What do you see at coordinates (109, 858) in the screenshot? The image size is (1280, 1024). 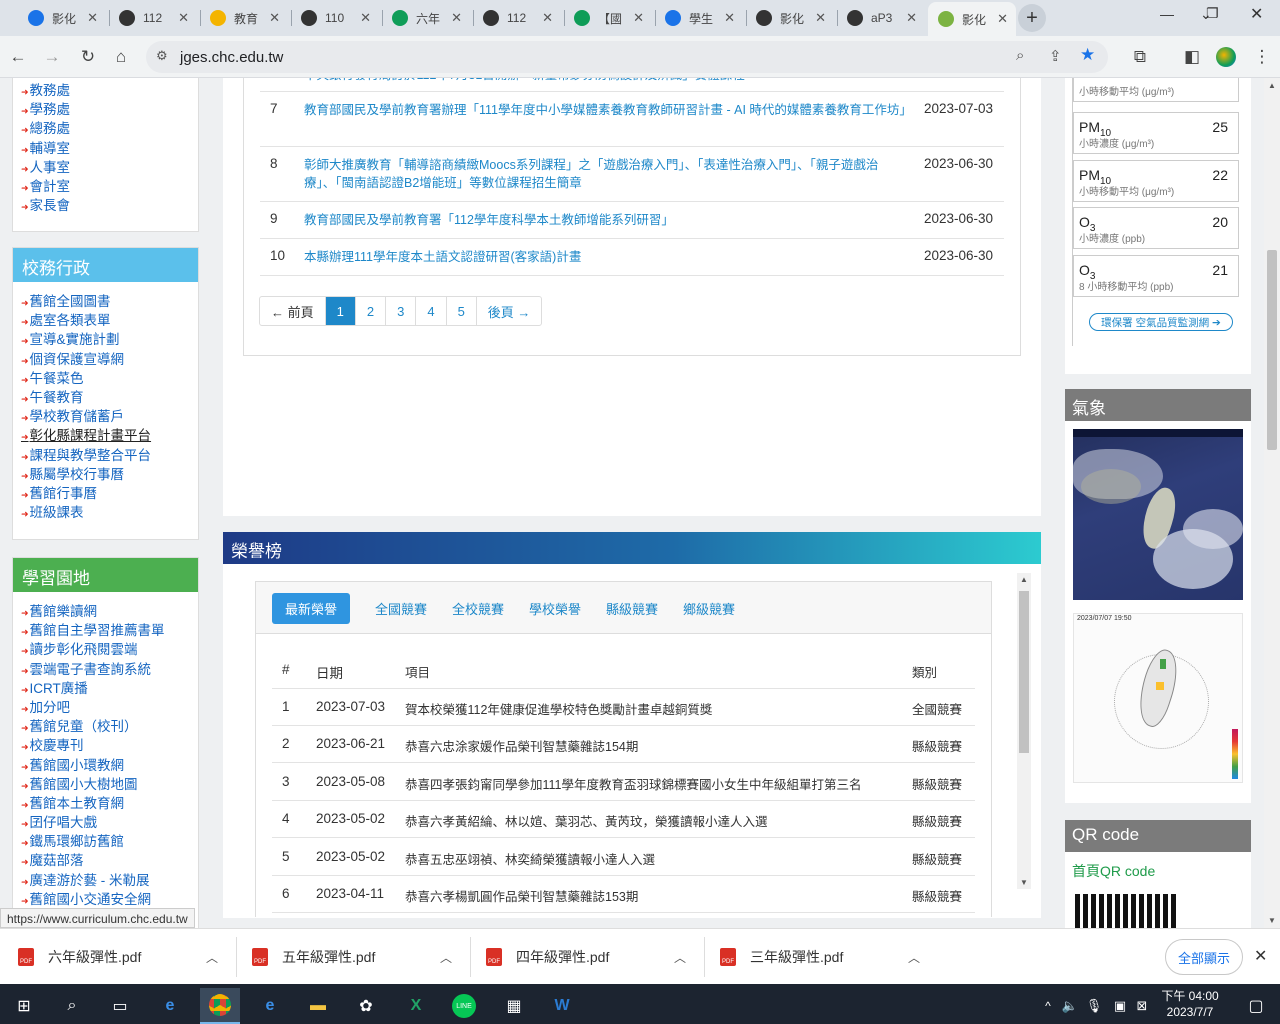 I see `sidebar-link: 魔菇部落` at bounding box center [109, 858].